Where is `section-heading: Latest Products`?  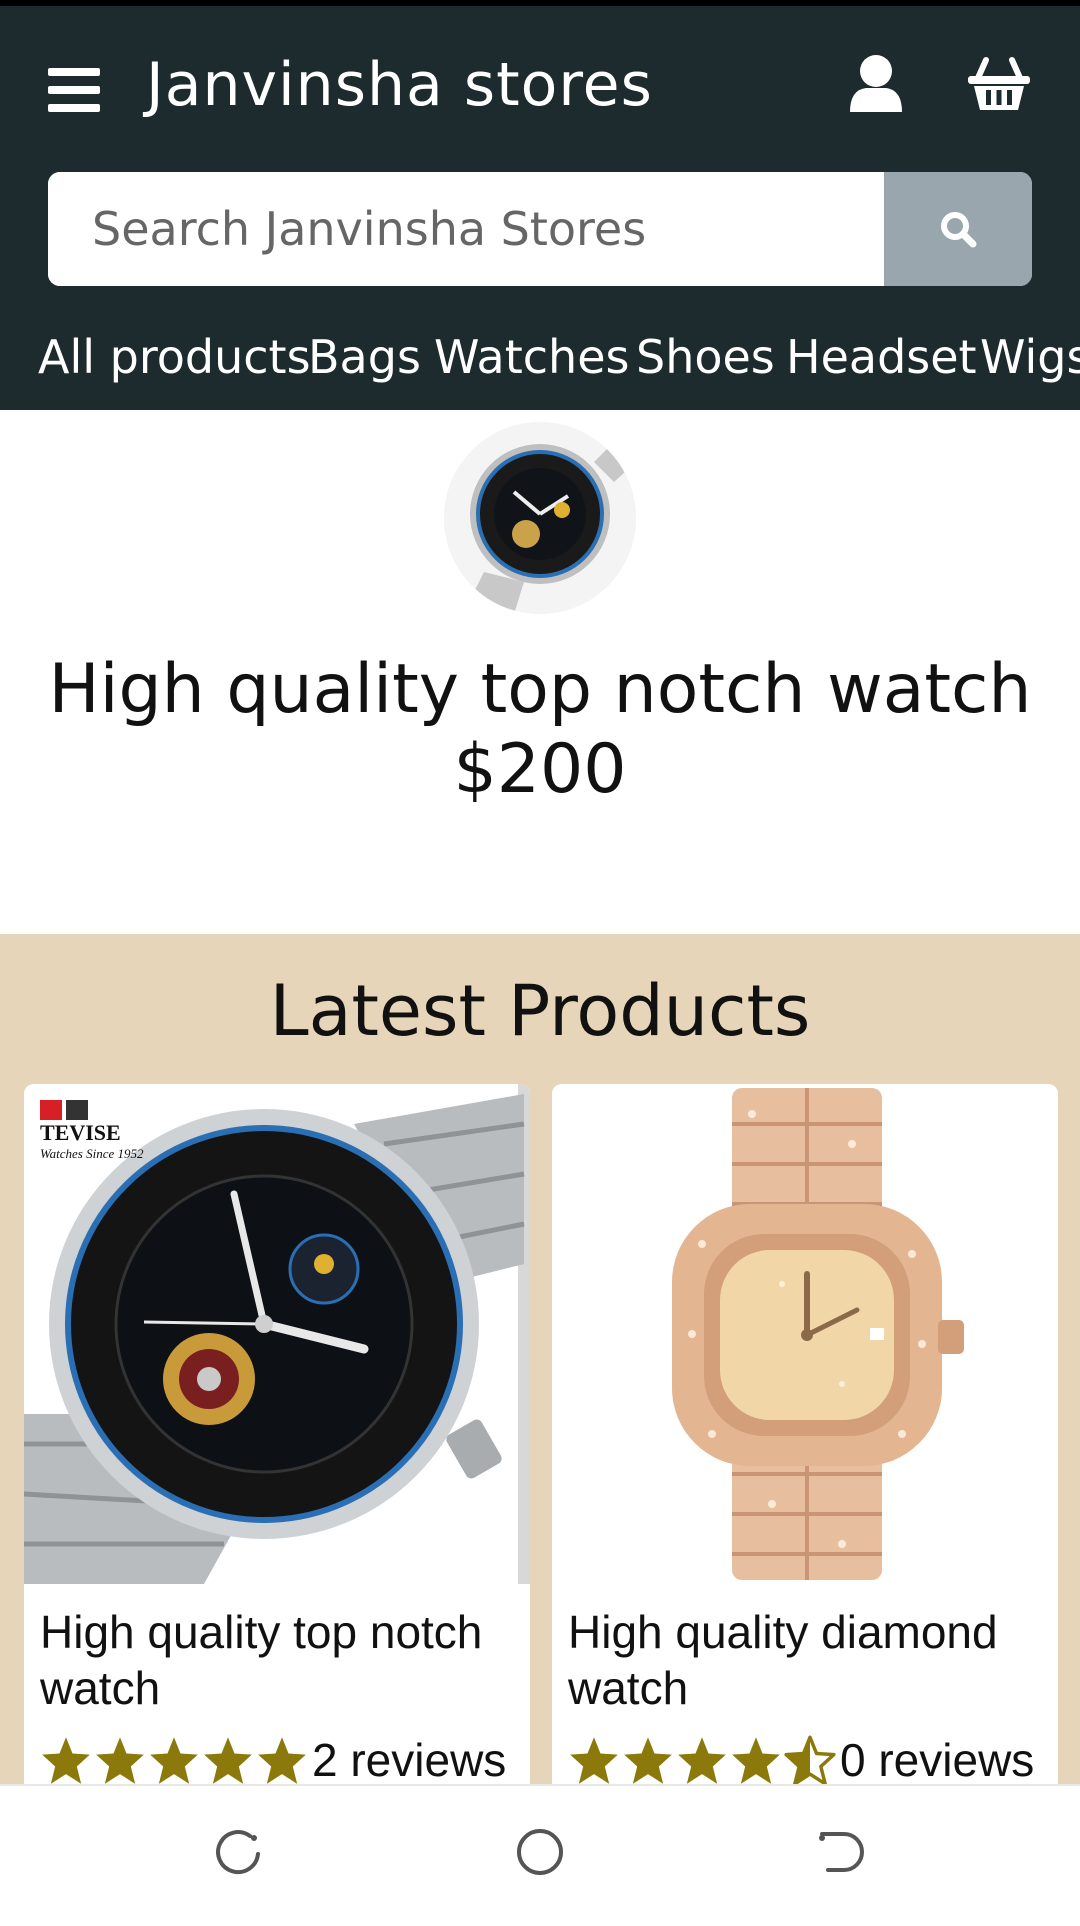
section-heading: Latest Products is located at coordinates (540, 1011).